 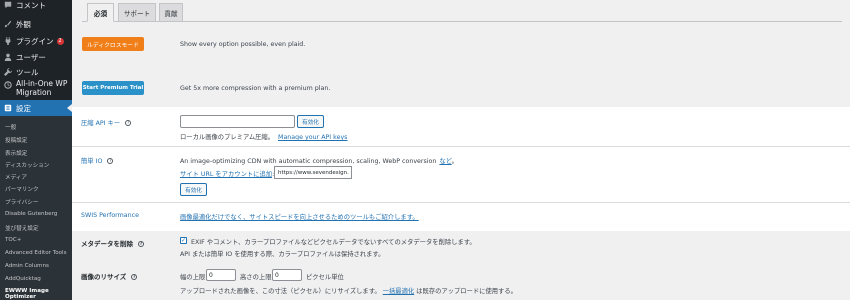 I want to click on start-premium-trial-button: Start Premium Trial, so click(x=113, y=88).